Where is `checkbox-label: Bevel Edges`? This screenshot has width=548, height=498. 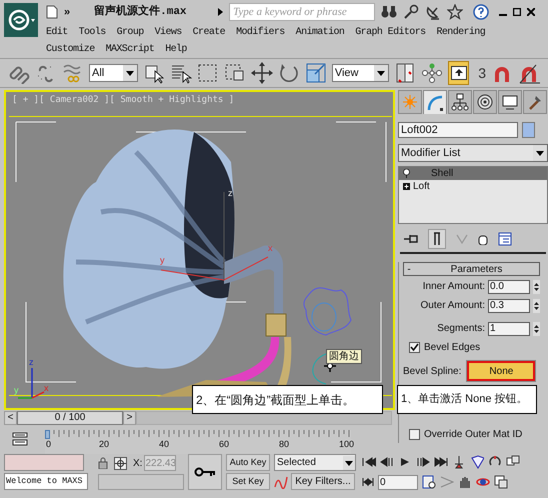 checkbox-label: Bevel Edges is located at coordinates (452, 348).